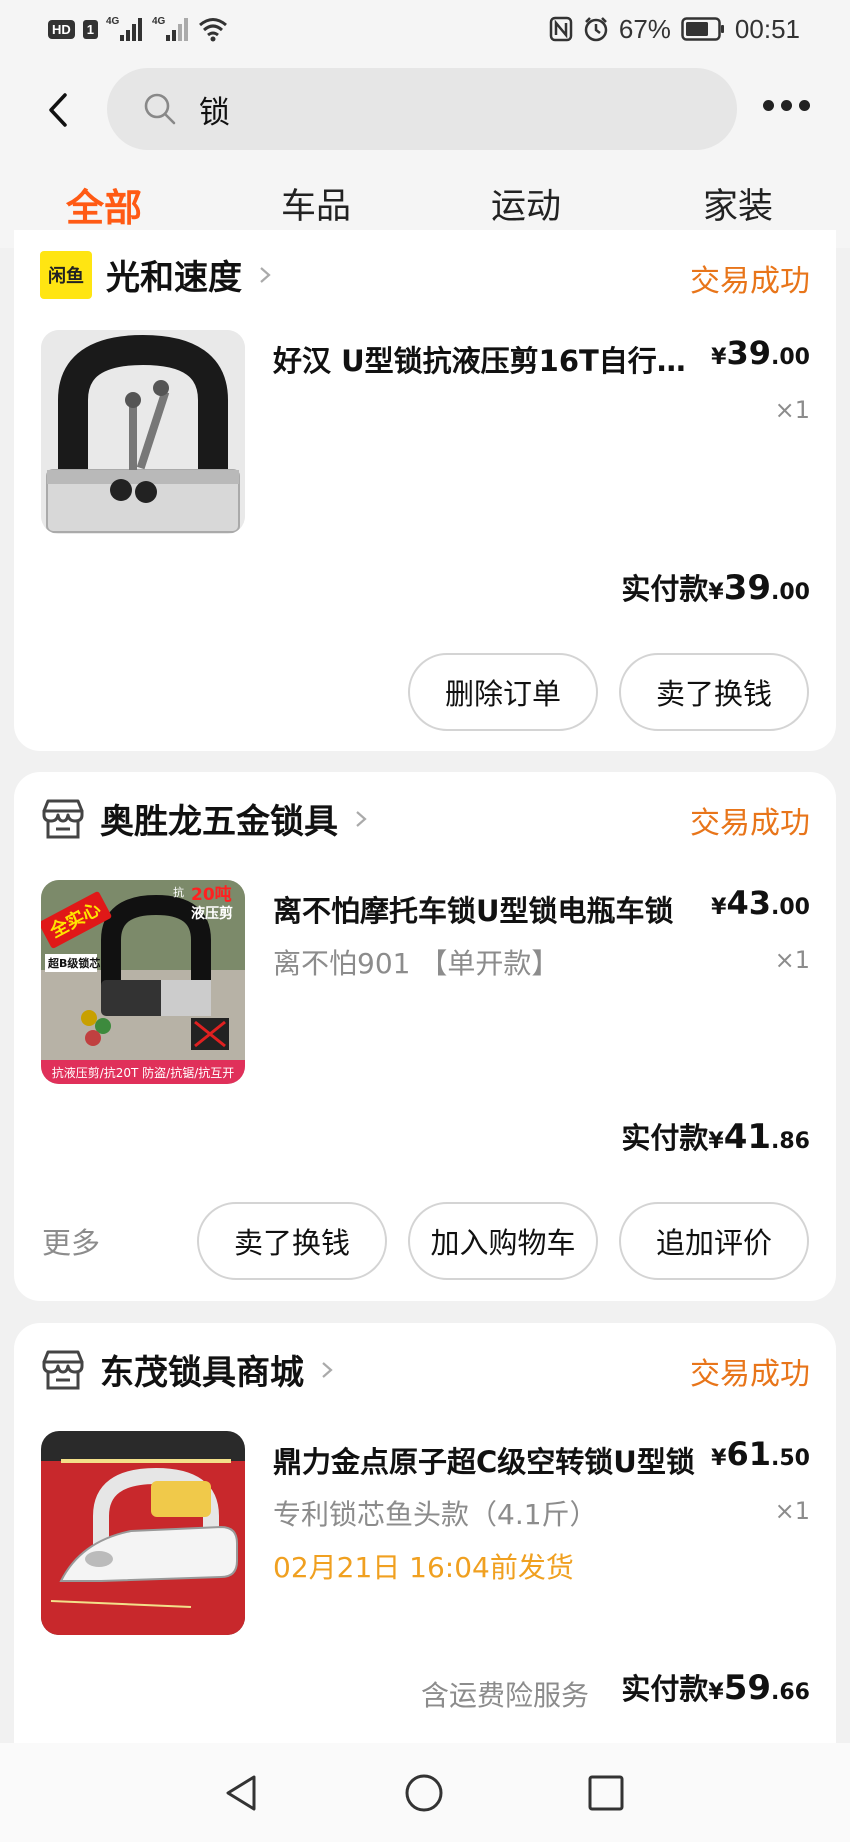 This screenshot has height=1842, width=850. What do you see at coordinates (178, 892) in the screenshot?
I see `svg-text: 抗` at bounding box center [178, 892].